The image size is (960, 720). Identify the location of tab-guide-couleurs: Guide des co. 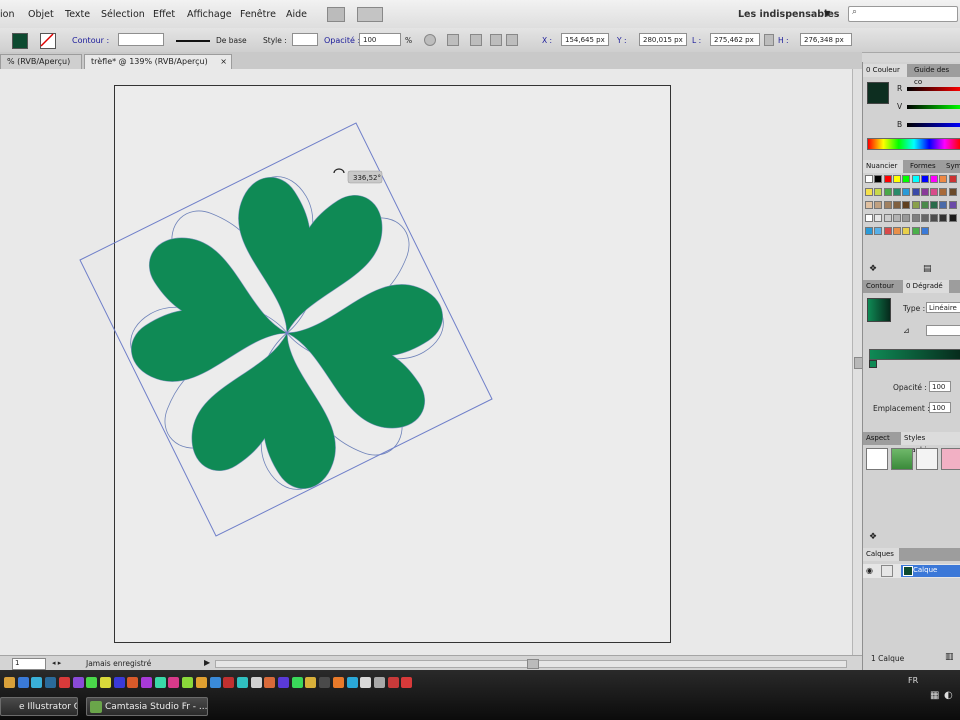
(935, 75).